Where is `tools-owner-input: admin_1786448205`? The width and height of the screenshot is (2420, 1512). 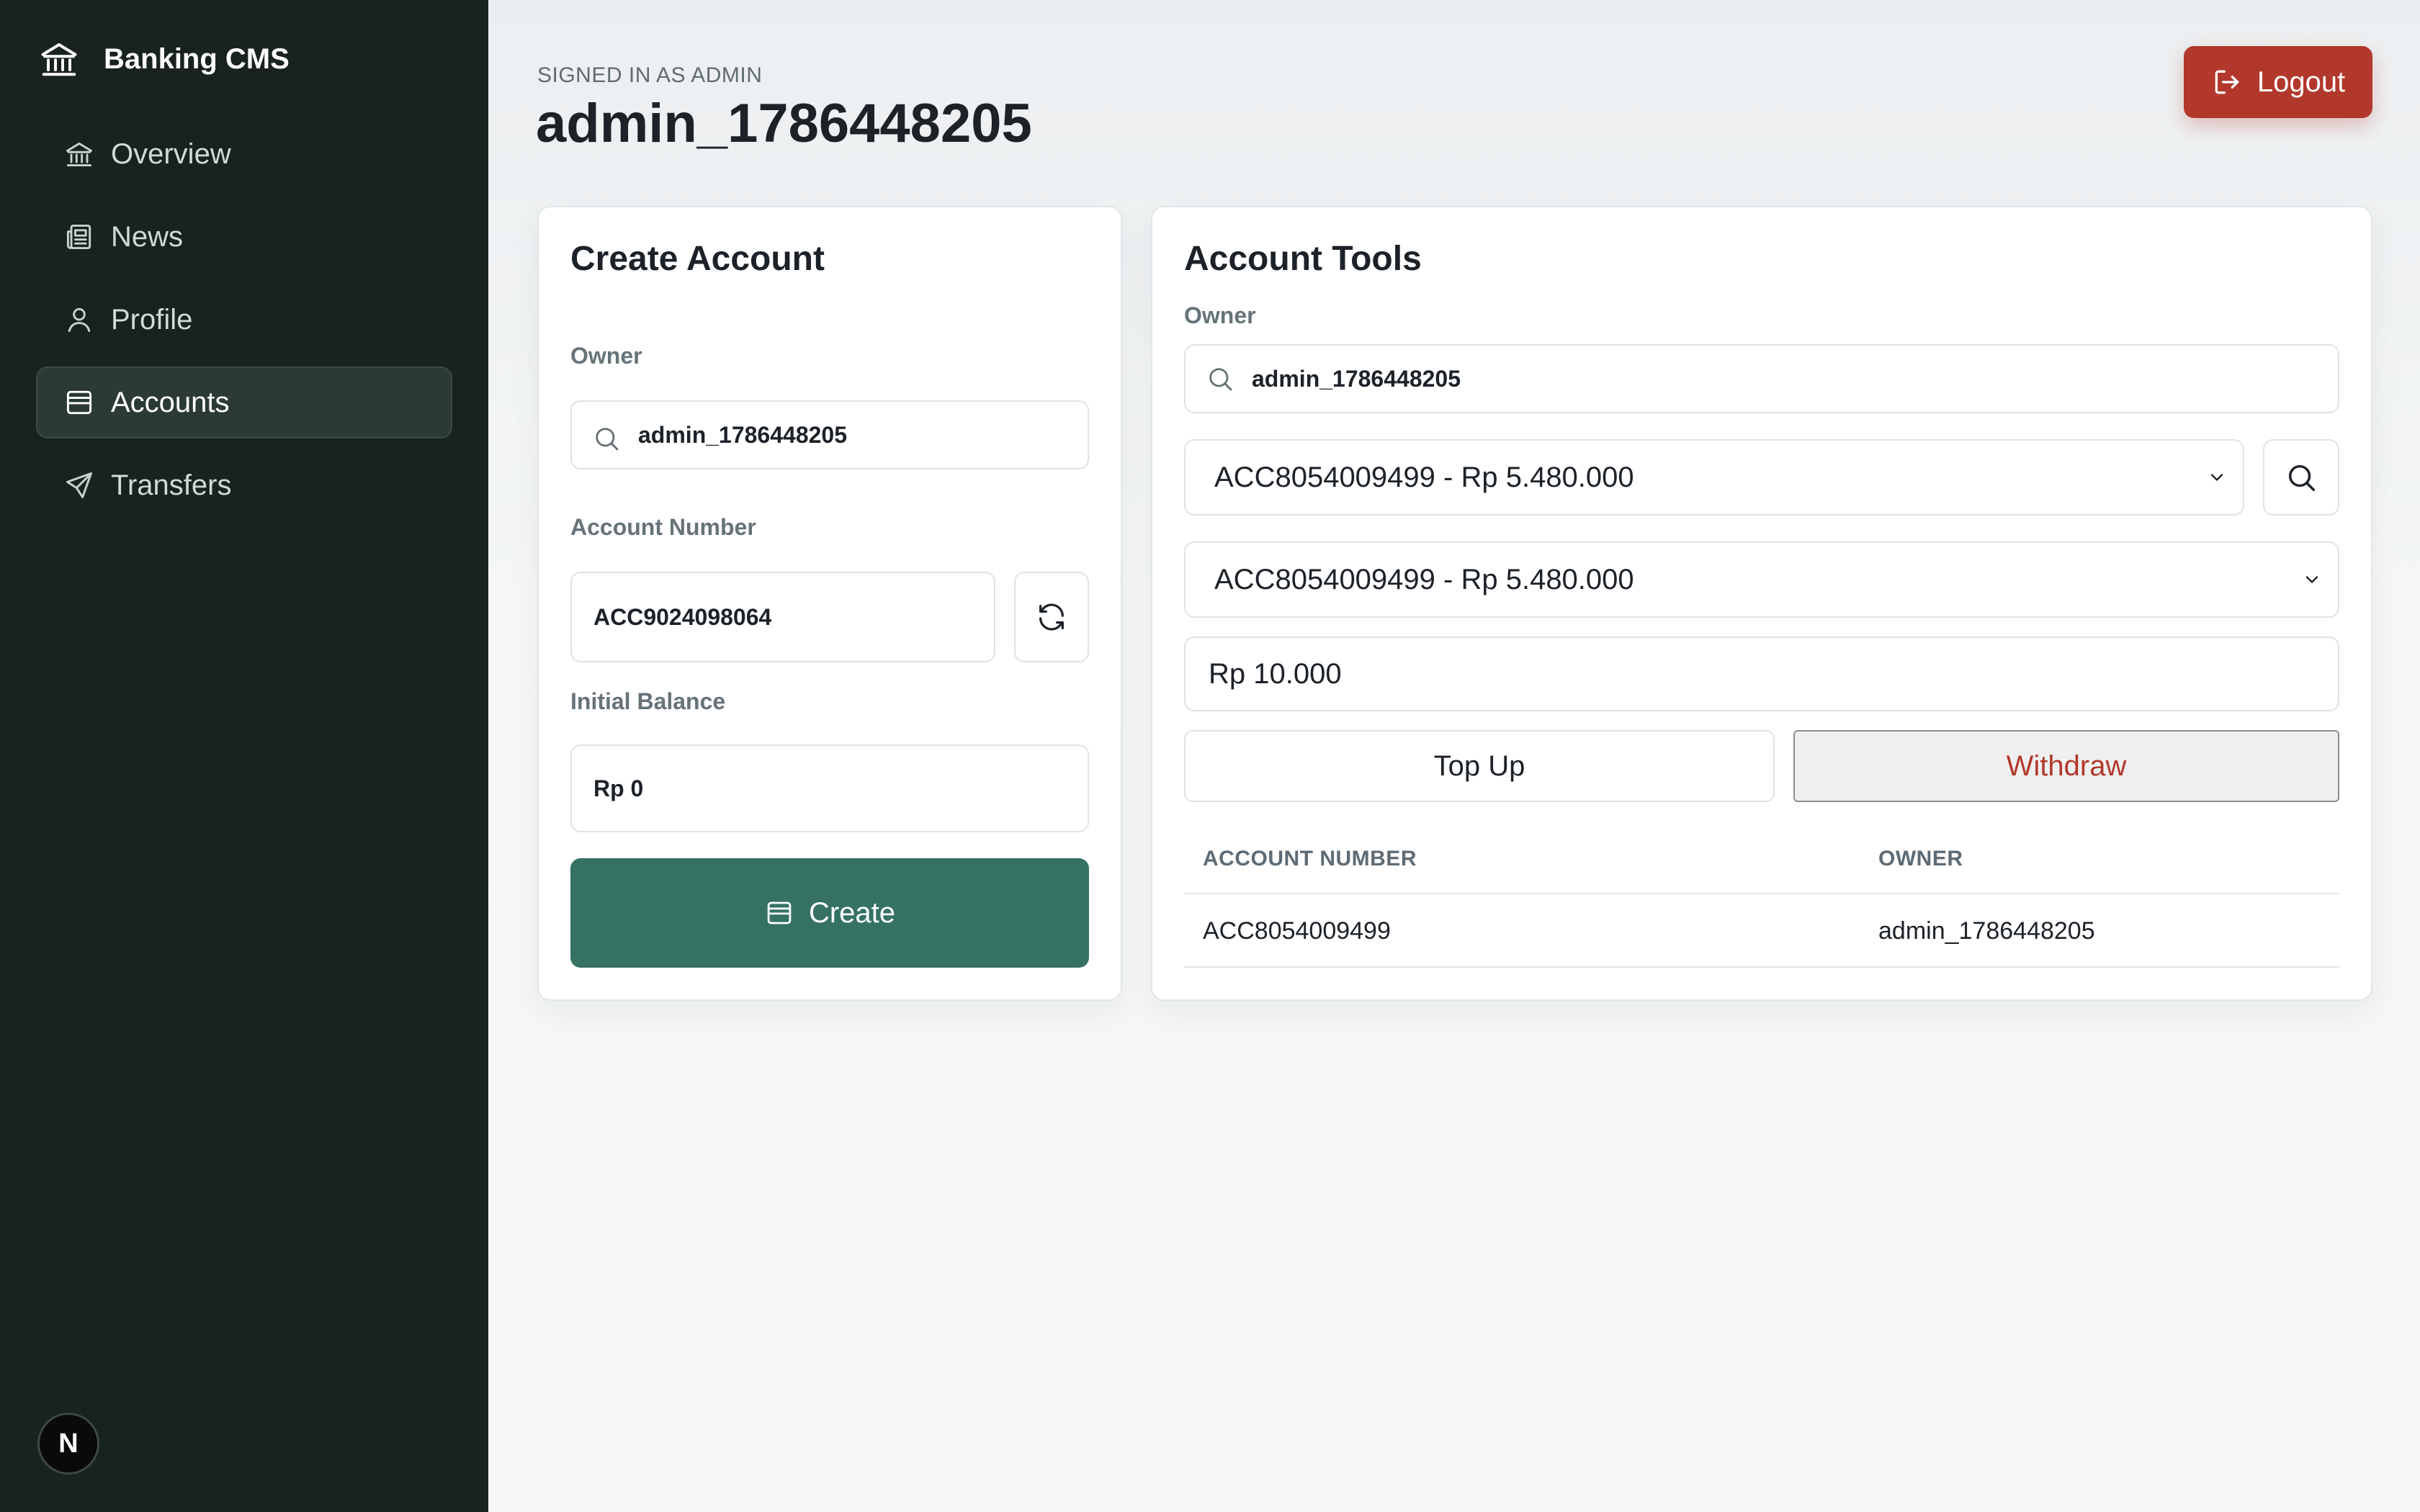 tools-owner-input: admin_1786448205 is located at coordinates (1761, 378).